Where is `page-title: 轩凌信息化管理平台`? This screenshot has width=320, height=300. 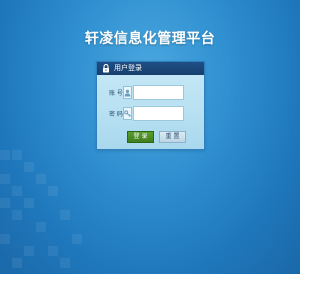
page-title: 轩凌信息化管理平台 is located at coordinates (150, 39).